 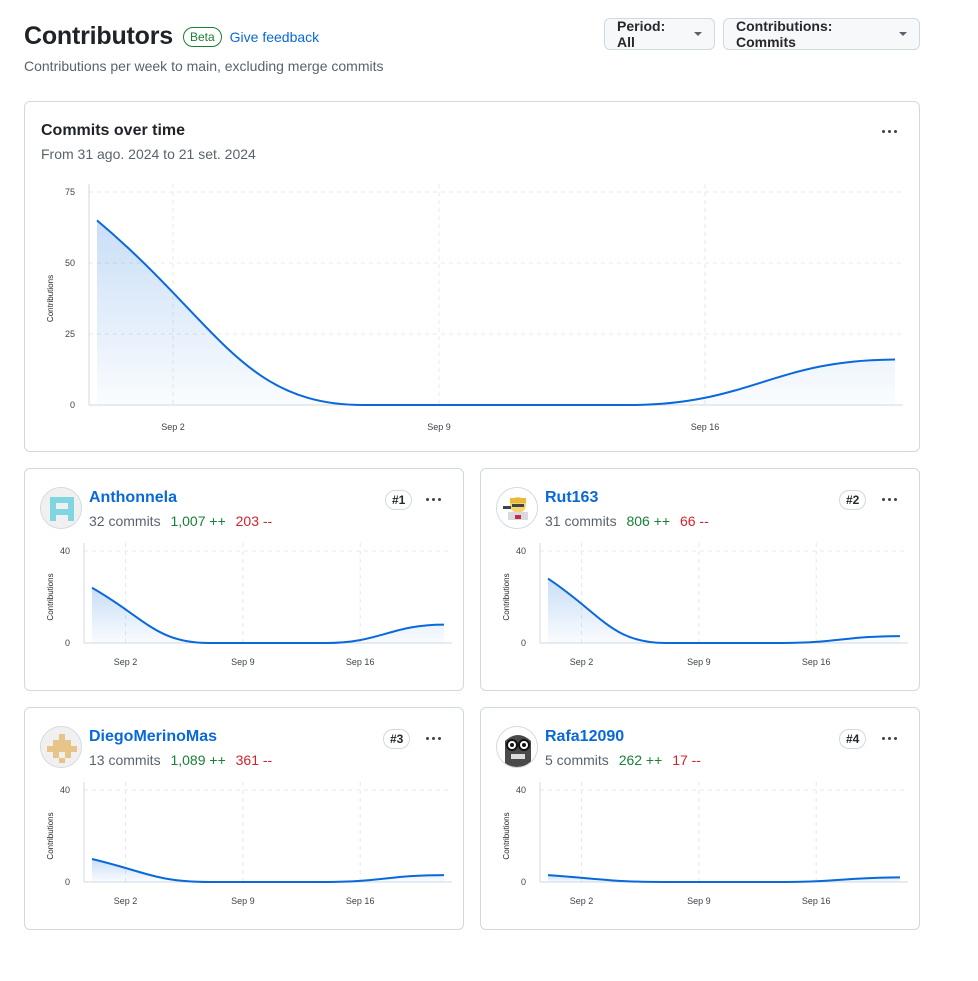 What do you see at coordinates (254, 760) in the screenshot?
I see `deletions-count: 361 --` at bounding box center [254, 760].